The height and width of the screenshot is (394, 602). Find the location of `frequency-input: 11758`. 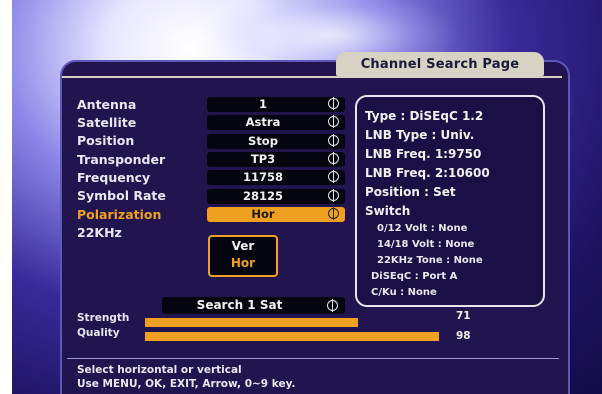

frequency-input: 11758 is located at coordinates (276, 177).